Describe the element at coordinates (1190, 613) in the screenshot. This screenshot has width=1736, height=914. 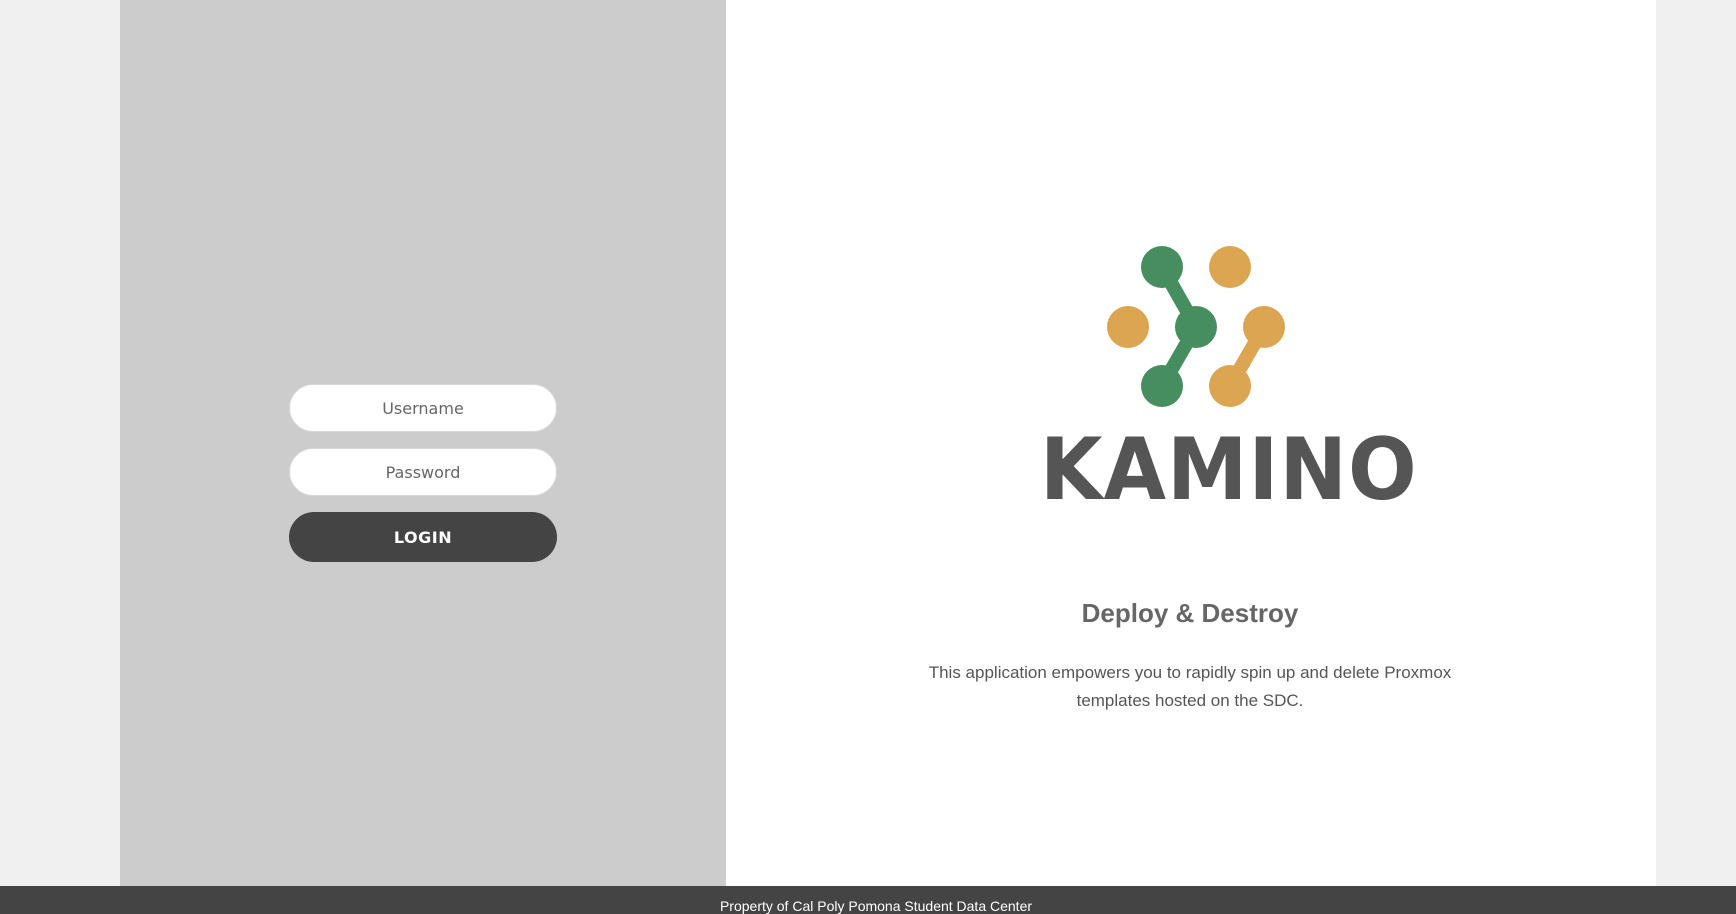
I see `tagline: Deploy & Destroy` at that location.